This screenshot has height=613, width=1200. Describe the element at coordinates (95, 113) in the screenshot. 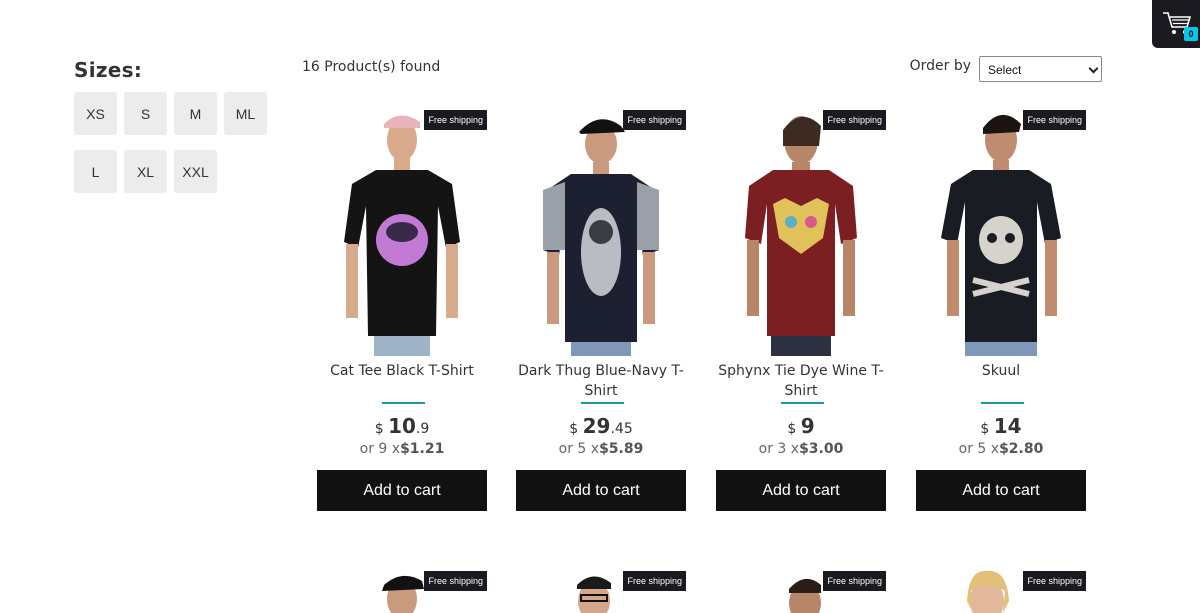

I see `size-option-xs: XS` at that location.